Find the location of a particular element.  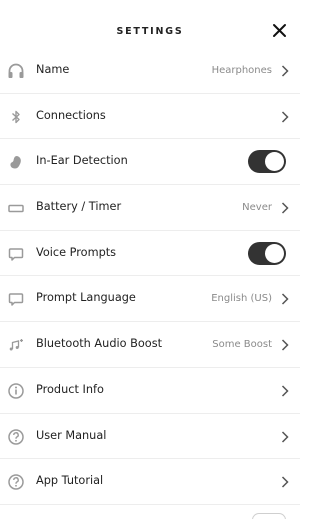

row-label: Prompt Language is located at coordinates (86, 298).